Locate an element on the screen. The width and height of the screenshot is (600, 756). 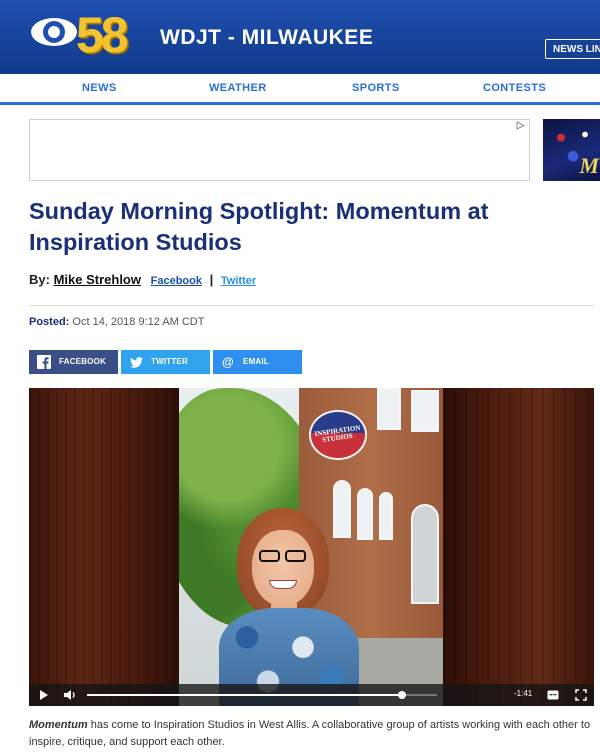
arched-window is located at coordinates (386, 516).